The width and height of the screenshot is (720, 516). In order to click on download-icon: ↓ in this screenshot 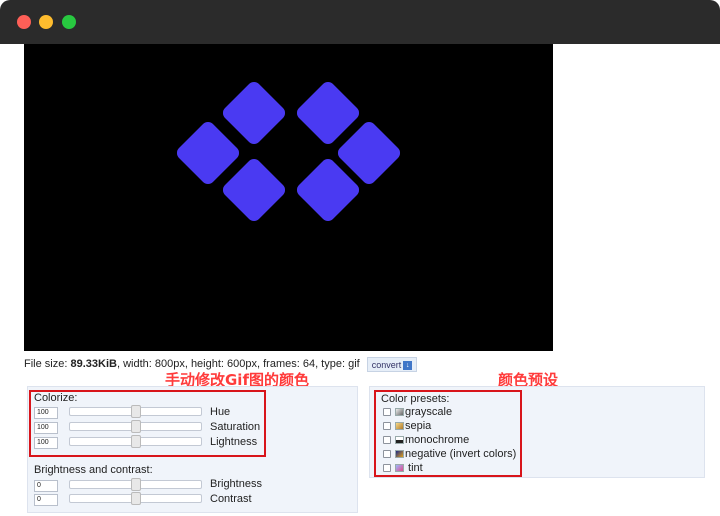, I will do `click(408, 365)`.